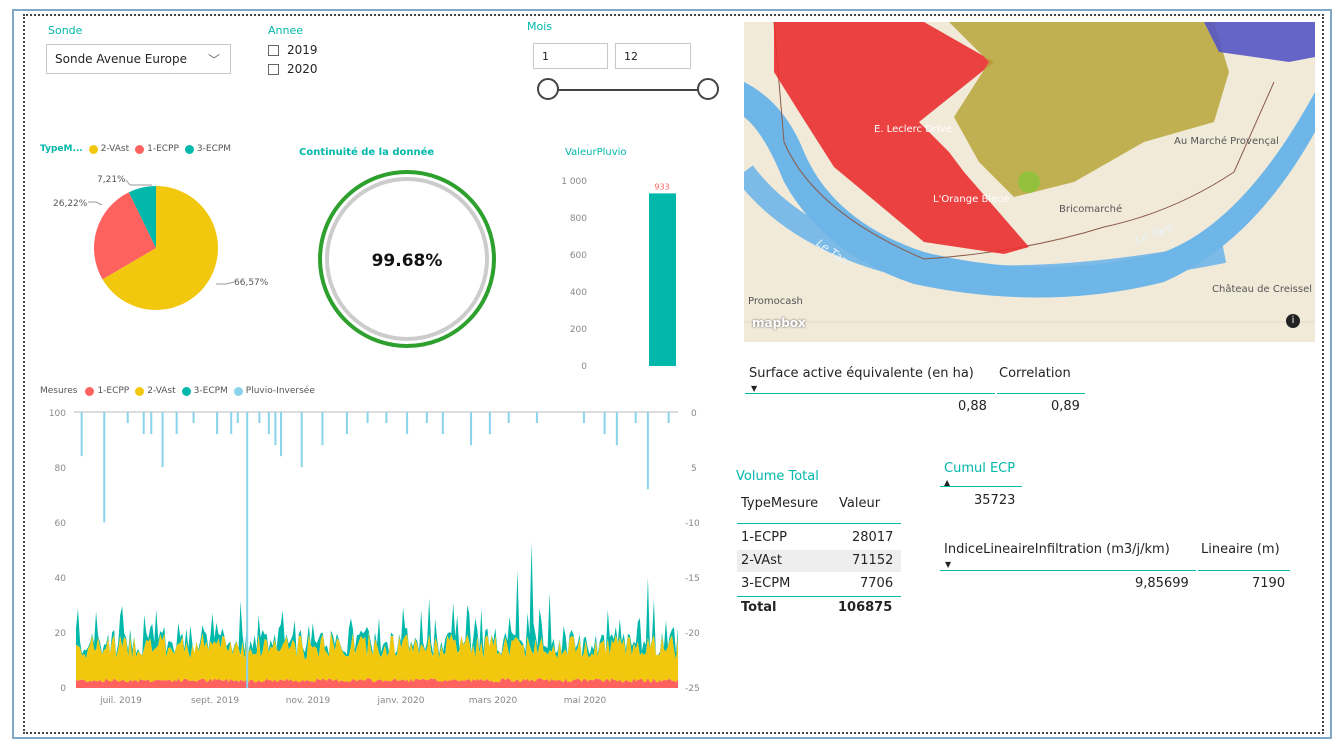  Describe the element at coordinates (694, 469) in the screenshot. I see `mesures-y2-tick: 5` at that location.